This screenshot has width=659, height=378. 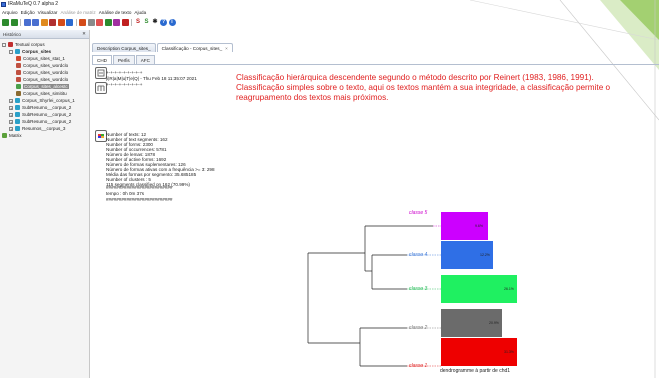 What do you see at coordinates (494, 323) in the screenshot?
I see `class-percentage: 20.9%` at bounding box center [494, 323].